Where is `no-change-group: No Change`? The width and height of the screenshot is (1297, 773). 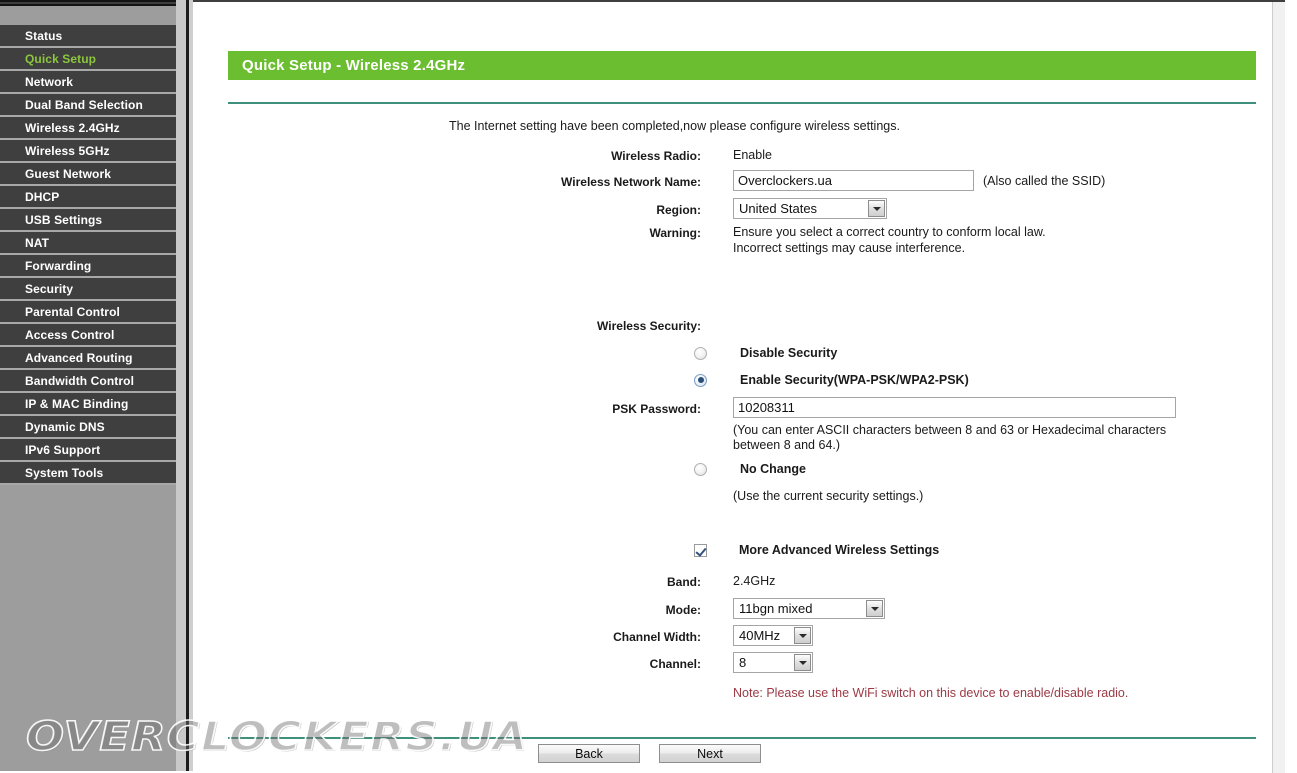
no-change-group: No Change is located at coordinates (750, 469).